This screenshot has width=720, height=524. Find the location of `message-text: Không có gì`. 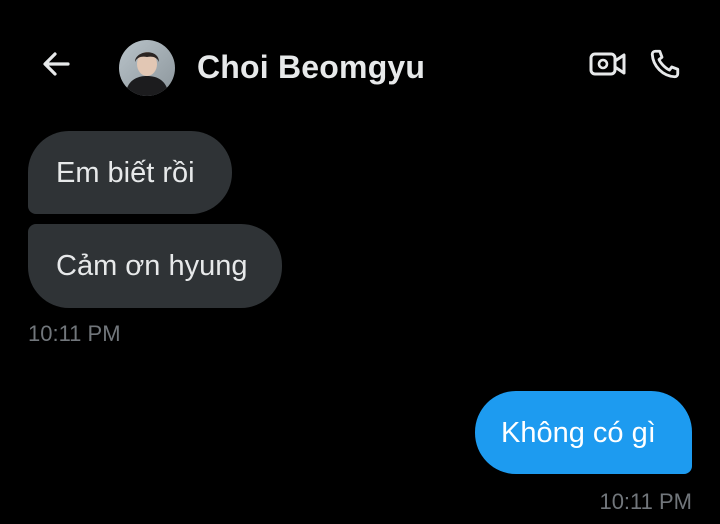

message-text: Không có gì is located at coordinates (578, 432).